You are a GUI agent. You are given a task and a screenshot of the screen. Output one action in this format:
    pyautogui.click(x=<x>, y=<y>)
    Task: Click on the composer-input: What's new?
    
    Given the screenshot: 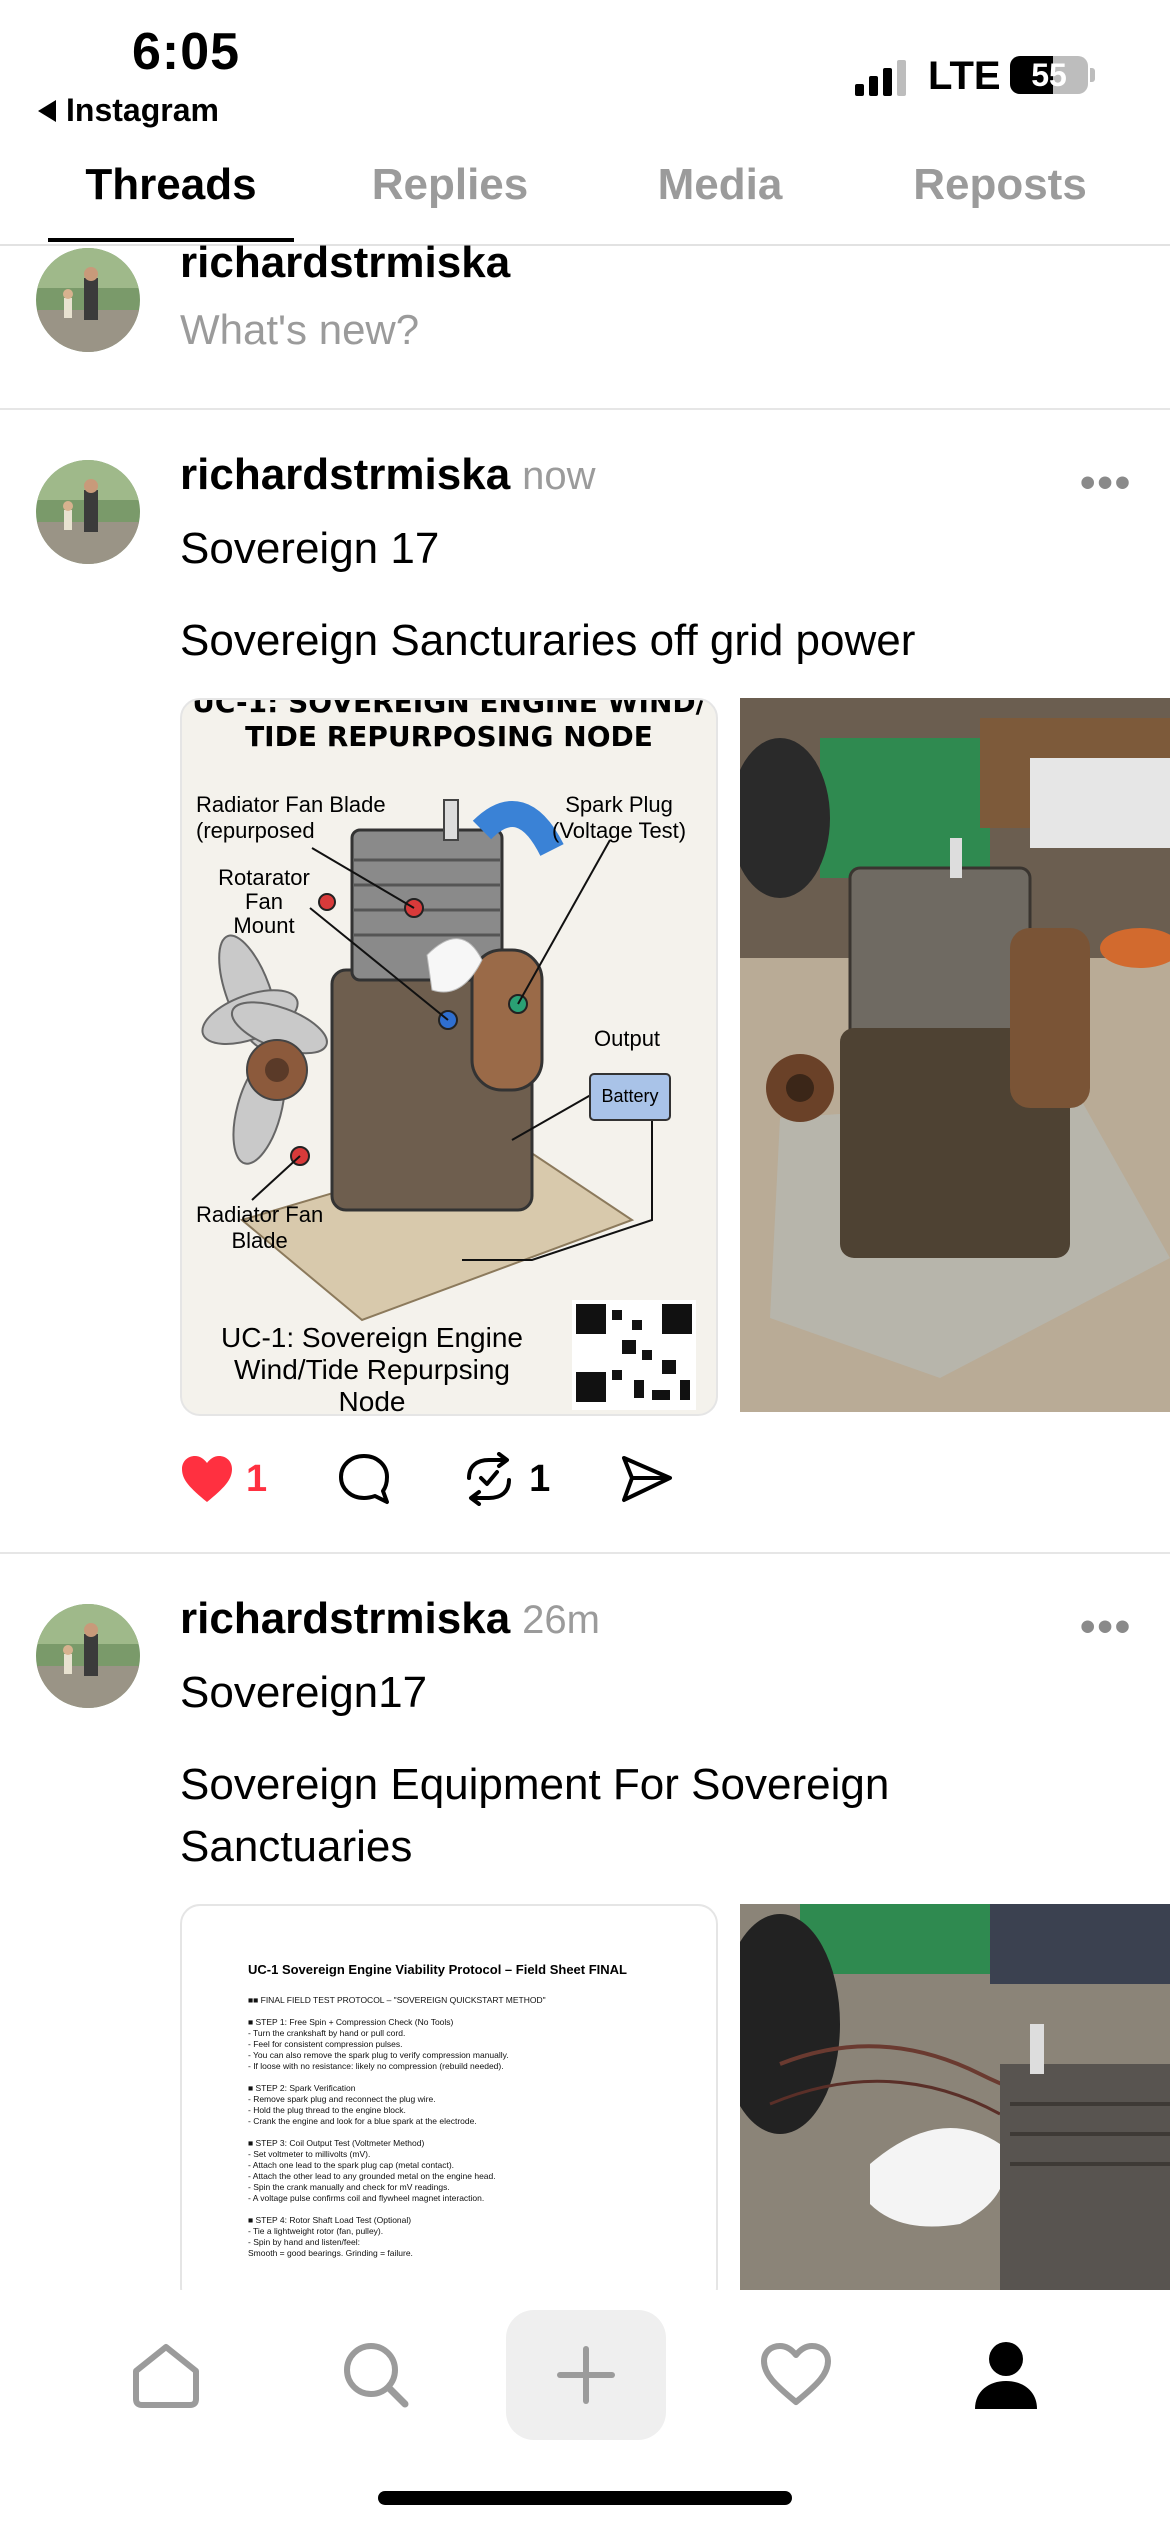 What is the action you would take?
    pyautogui.click(x=299, y=330)
    